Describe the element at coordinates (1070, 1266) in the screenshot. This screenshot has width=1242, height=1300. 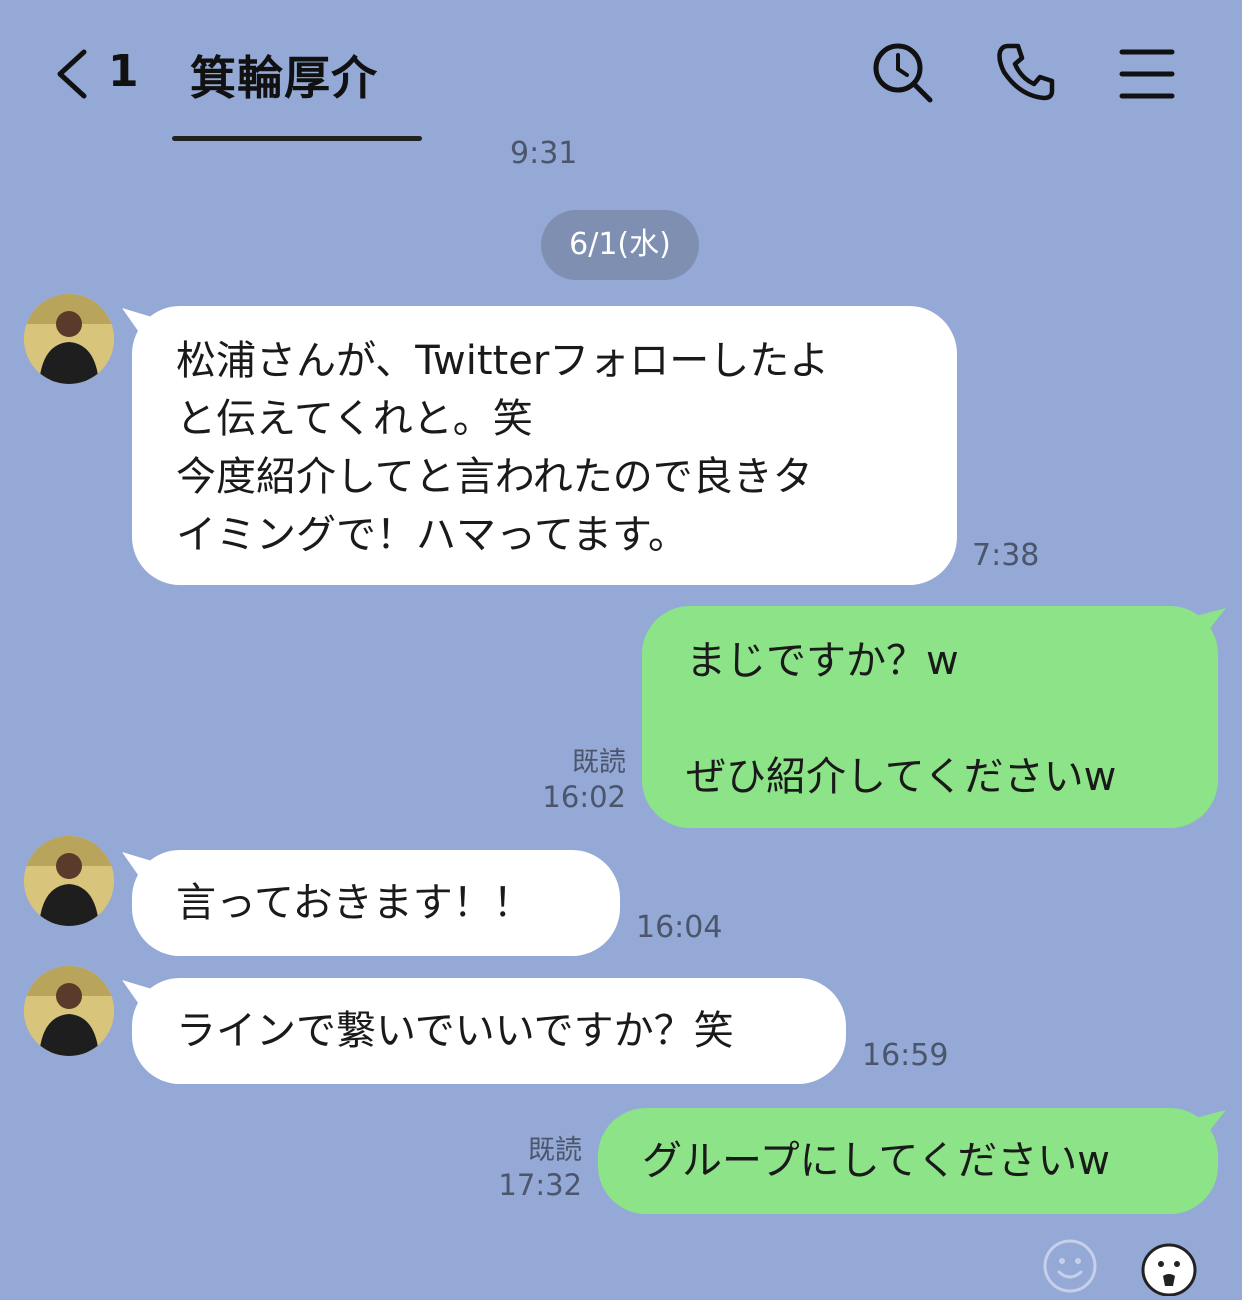
I see `smiley-icon` at that location.